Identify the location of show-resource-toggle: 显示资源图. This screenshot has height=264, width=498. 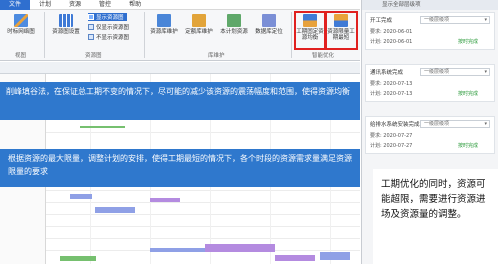
(107, 17).